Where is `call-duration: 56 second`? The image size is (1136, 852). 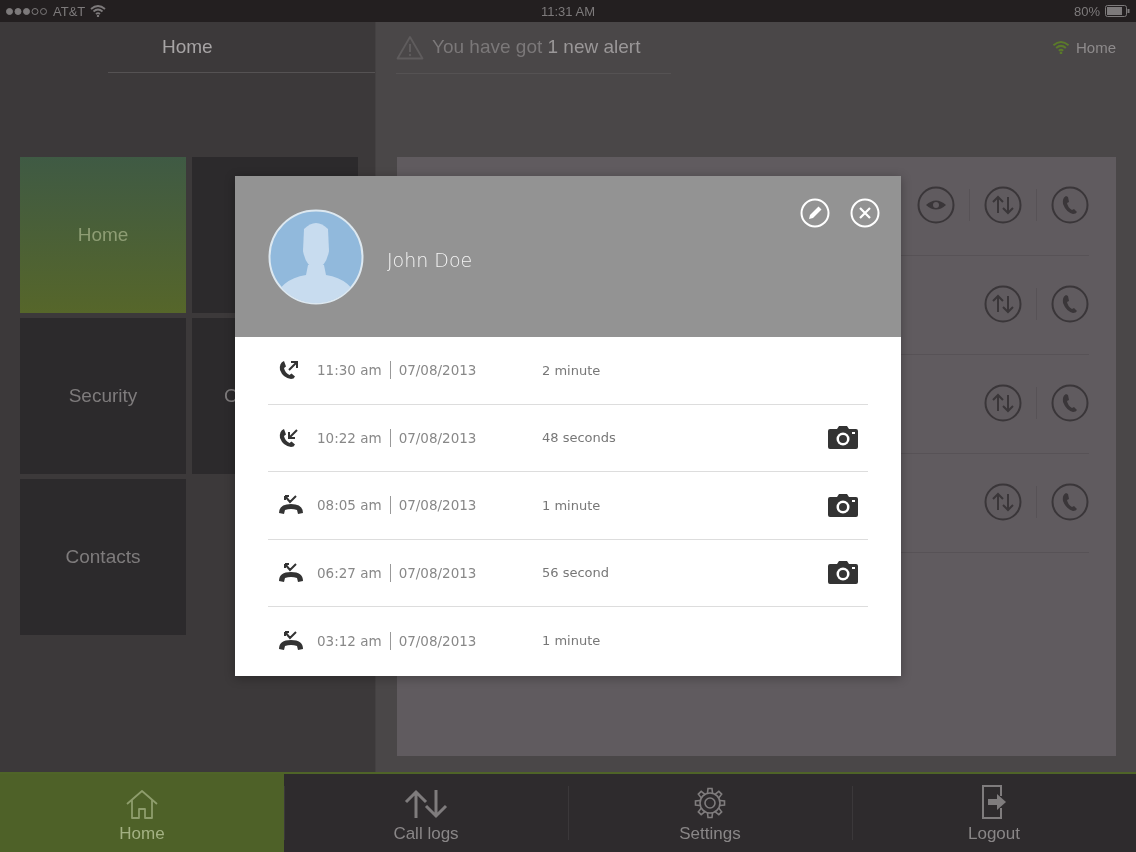
call-duration: 56 second is located at coordinates (576, 573).